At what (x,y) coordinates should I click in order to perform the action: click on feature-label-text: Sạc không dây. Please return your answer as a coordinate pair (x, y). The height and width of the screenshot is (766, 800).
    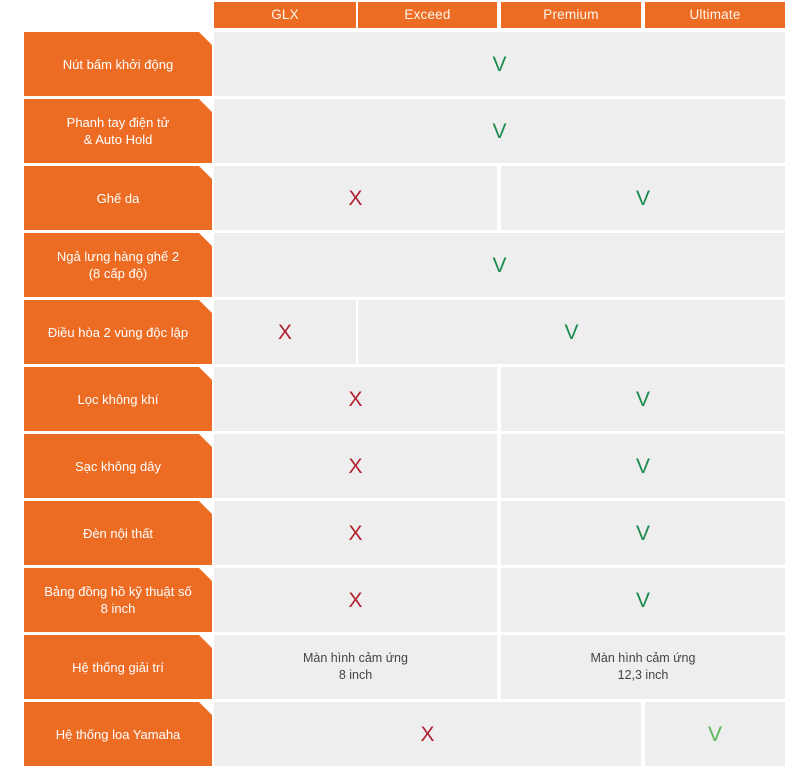
    Looking at the image, I should click on (117, 466).